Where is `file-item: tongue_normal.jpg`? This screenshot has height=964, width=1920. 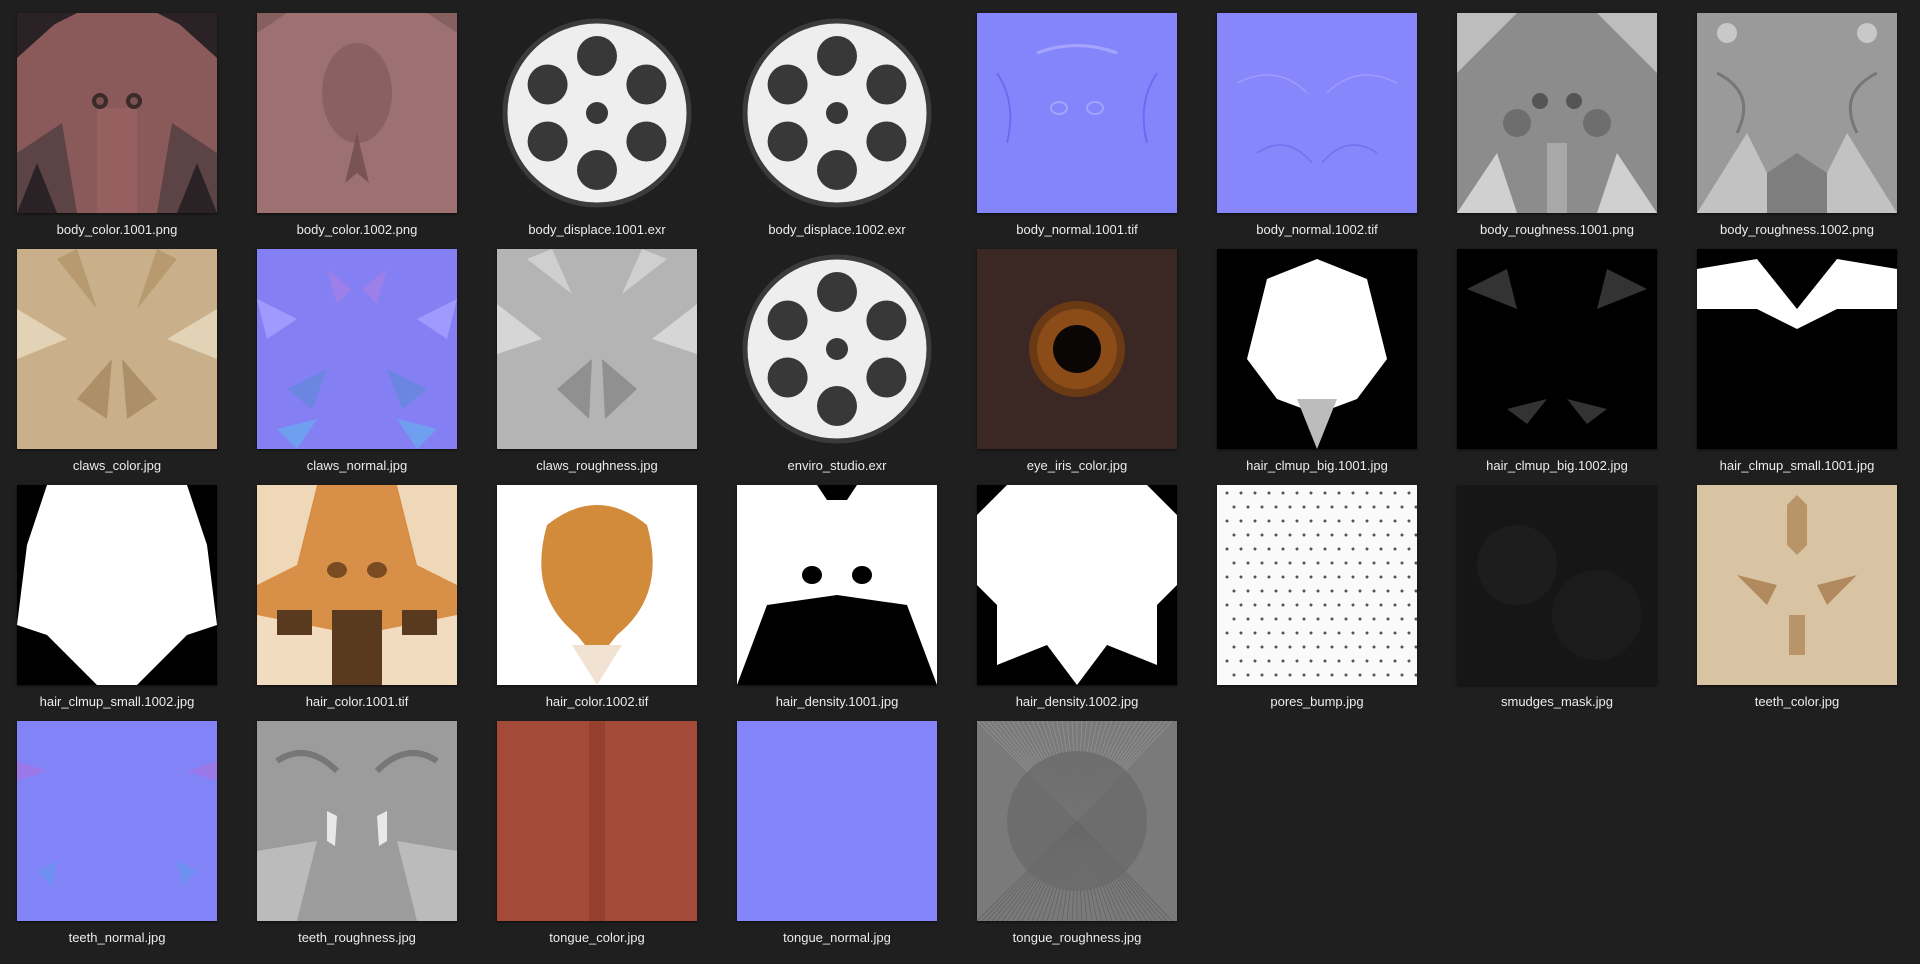
file-item: tongue_normal.jpg is located at coordinates (840, 826).